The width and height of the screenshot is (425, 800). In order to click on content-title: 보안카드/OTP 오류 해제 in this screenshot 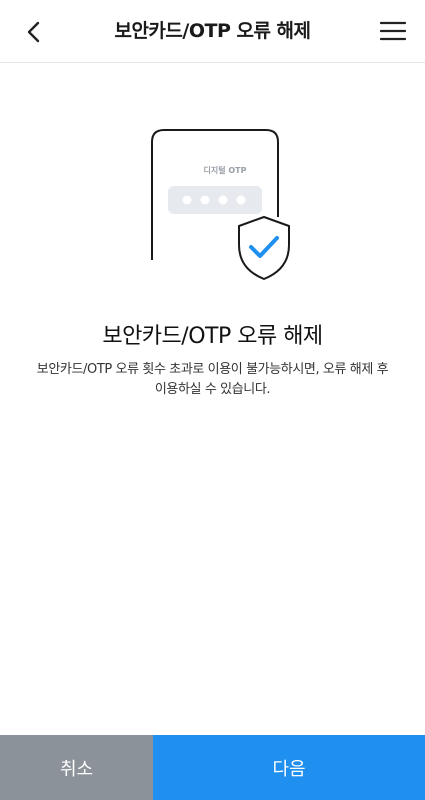, I will do `click(212, 336)`.